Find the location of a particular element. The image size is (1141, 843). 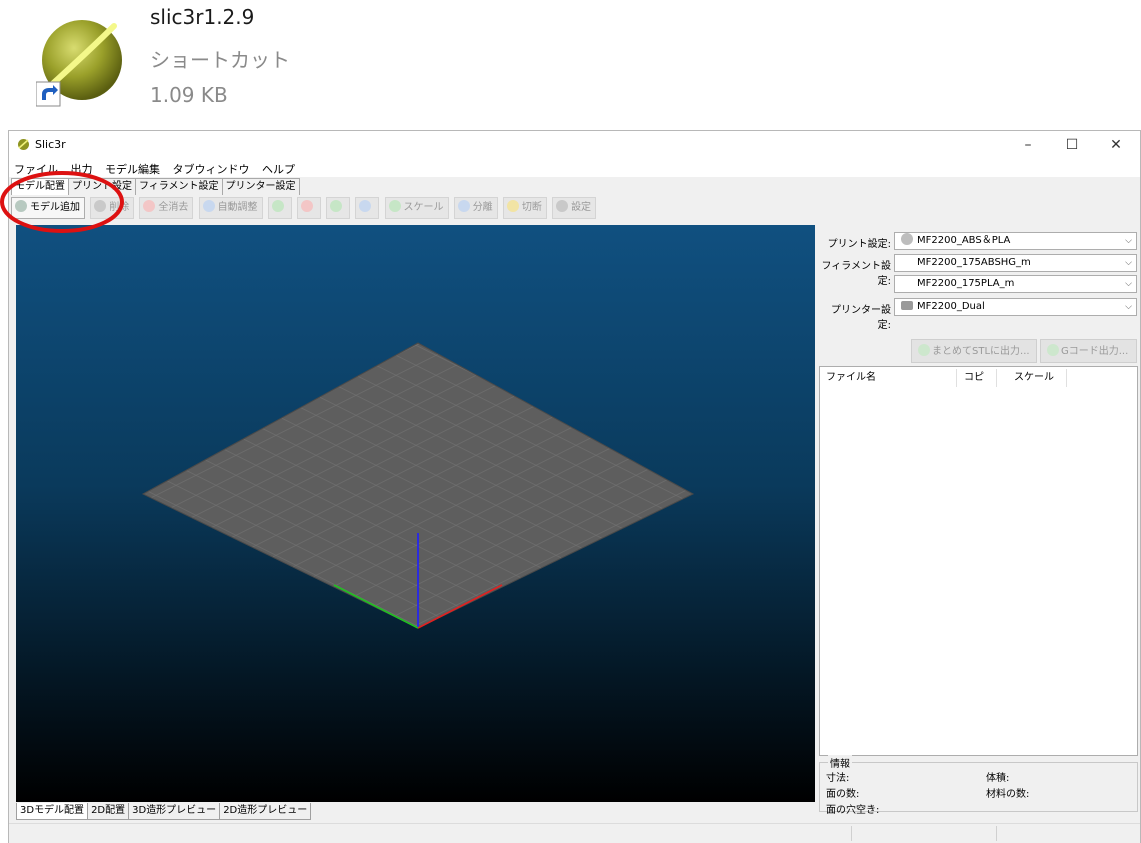

arrange-icon is located at coordinates (208, 206).